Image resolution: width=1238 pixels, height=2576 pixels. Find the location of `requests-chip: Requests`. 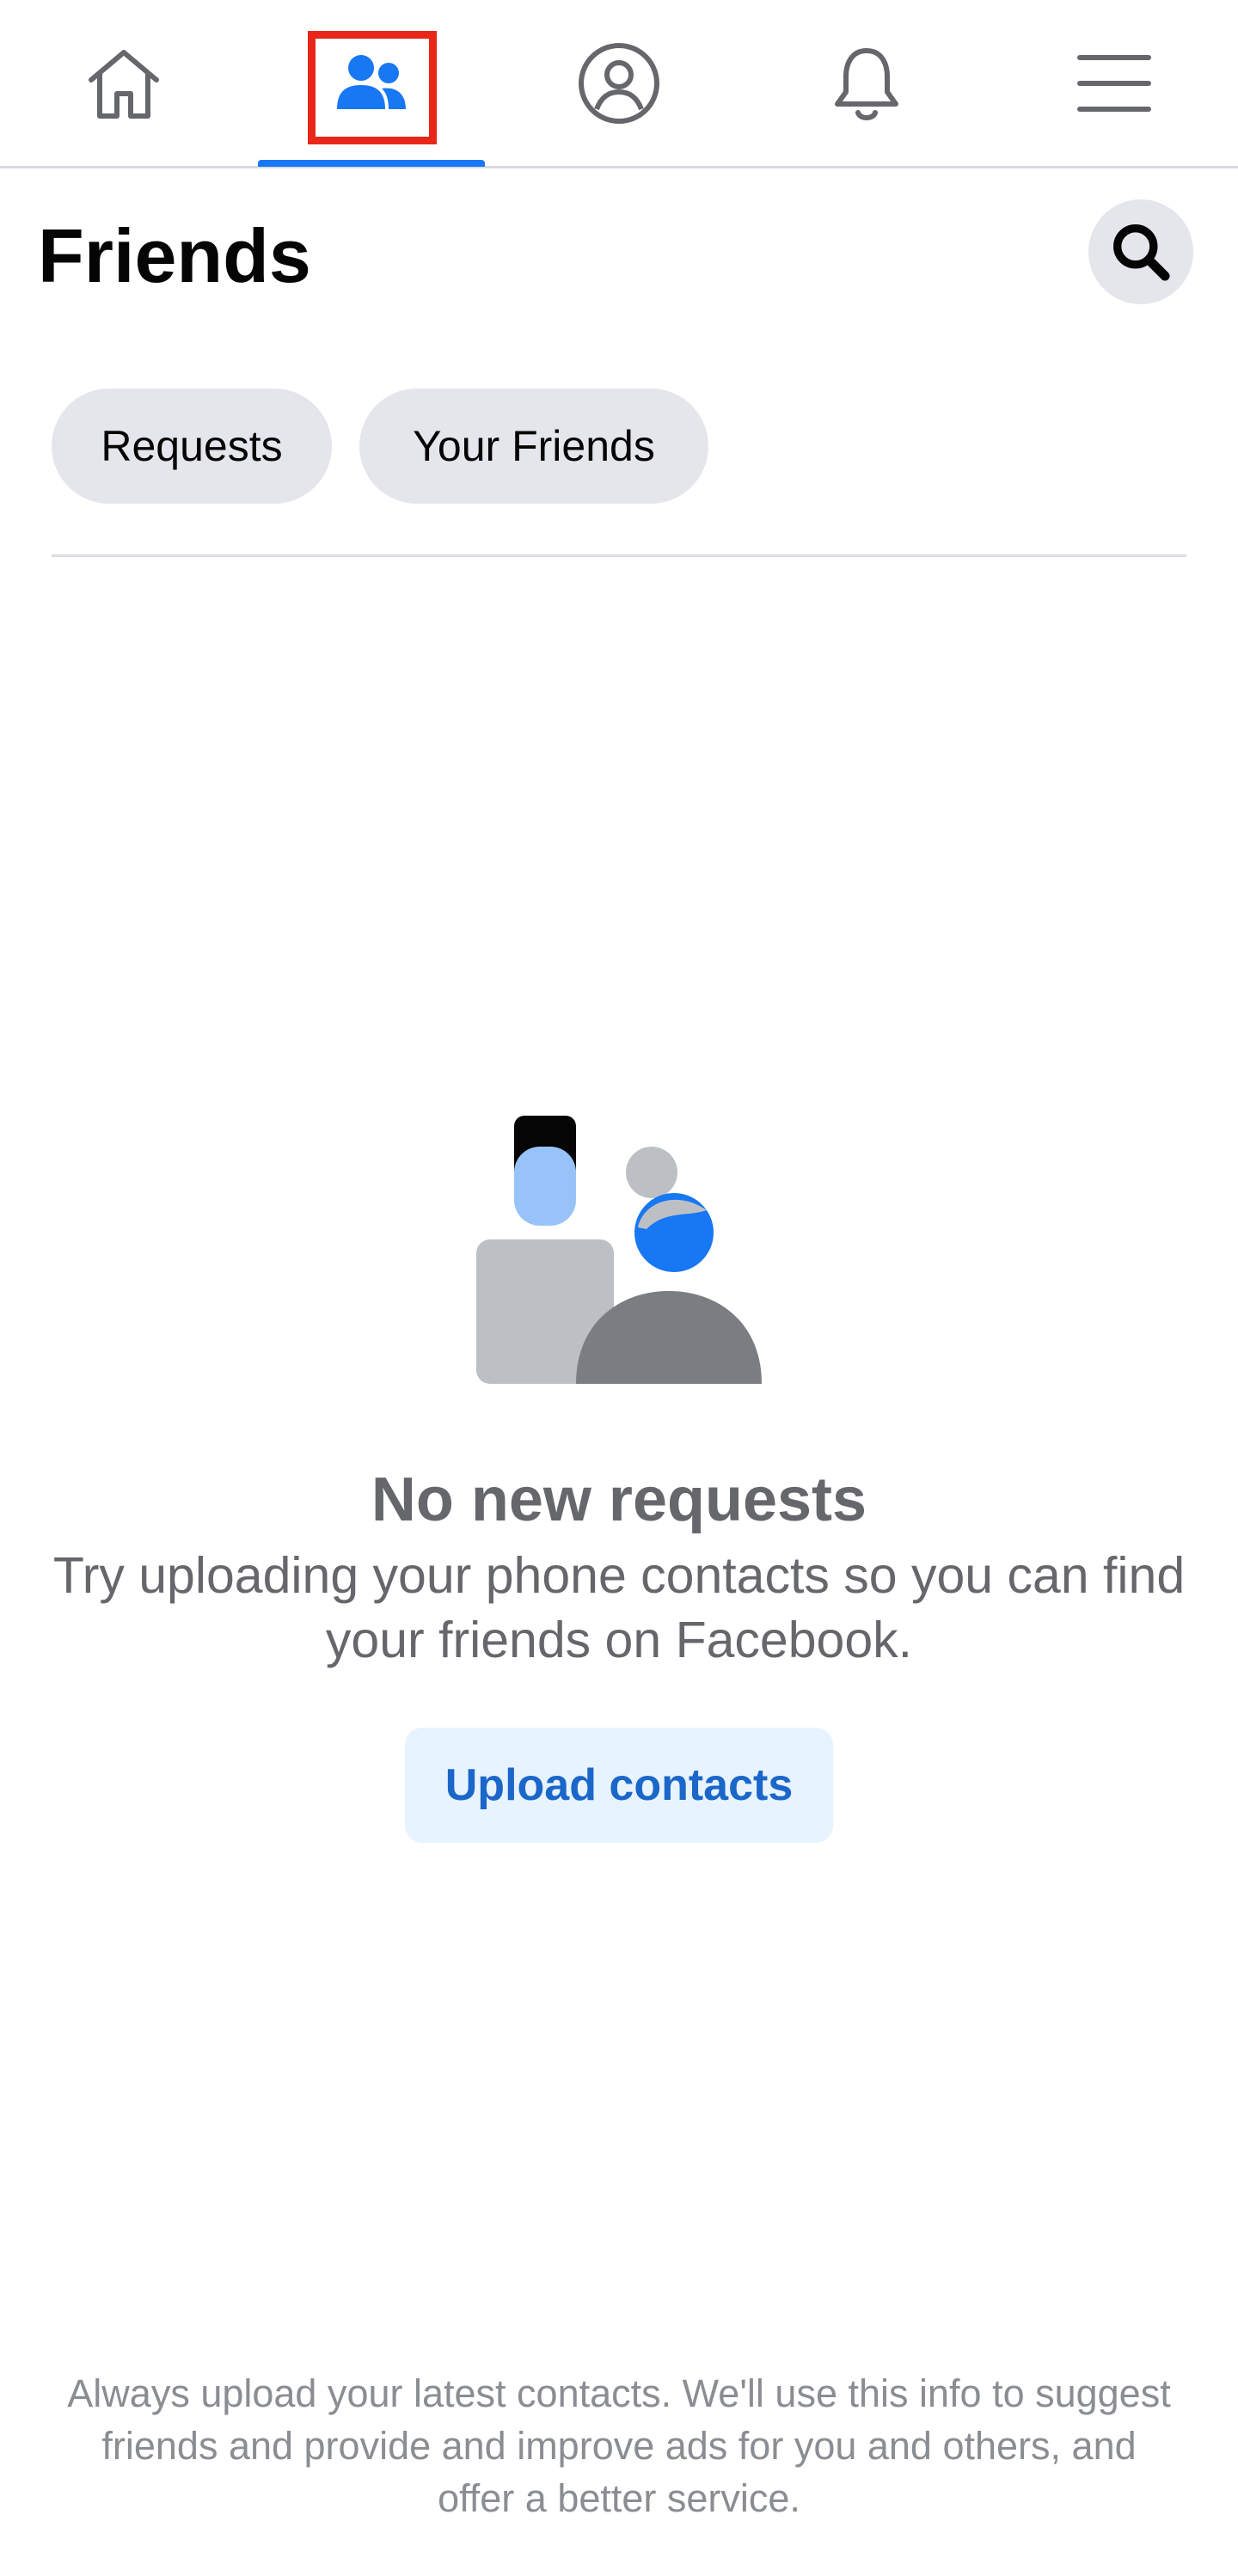

requests-chip: Requests is located at coordinates (192, 446).